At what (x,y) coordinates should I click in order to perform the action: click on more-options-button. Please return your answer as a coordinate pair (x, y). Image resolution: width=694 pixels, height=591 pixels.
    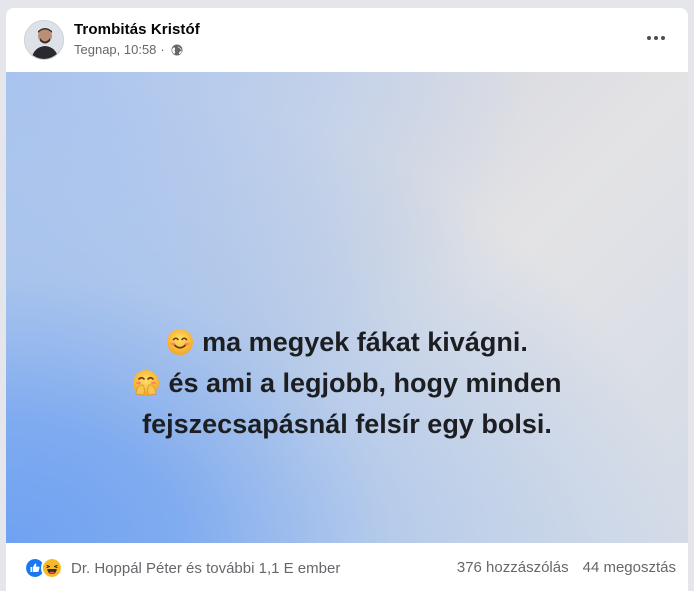
    Looking at the image, I should click on (656, 38).